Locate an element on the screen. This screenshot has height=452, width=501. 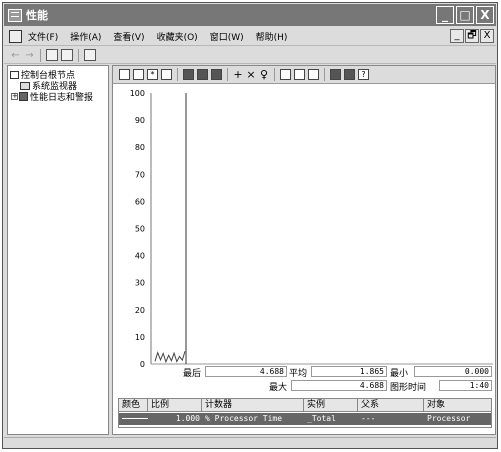
menu-file: 文件(F) is located at coordinates (43, 36).